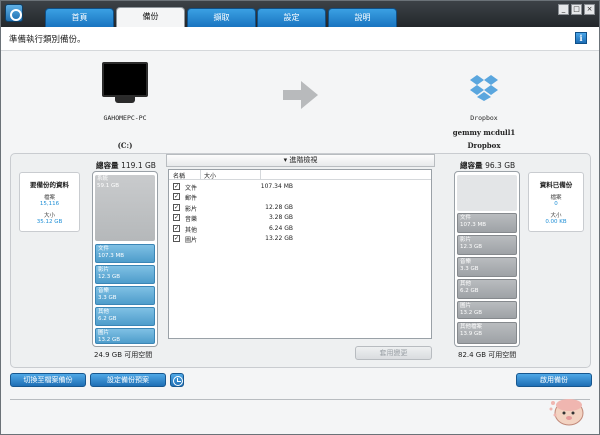 This screenshot has width=600, height=435. Describe the element at coordinates (484, 145) in the screenshot. I see `destination-service: Dropbox` at that location.